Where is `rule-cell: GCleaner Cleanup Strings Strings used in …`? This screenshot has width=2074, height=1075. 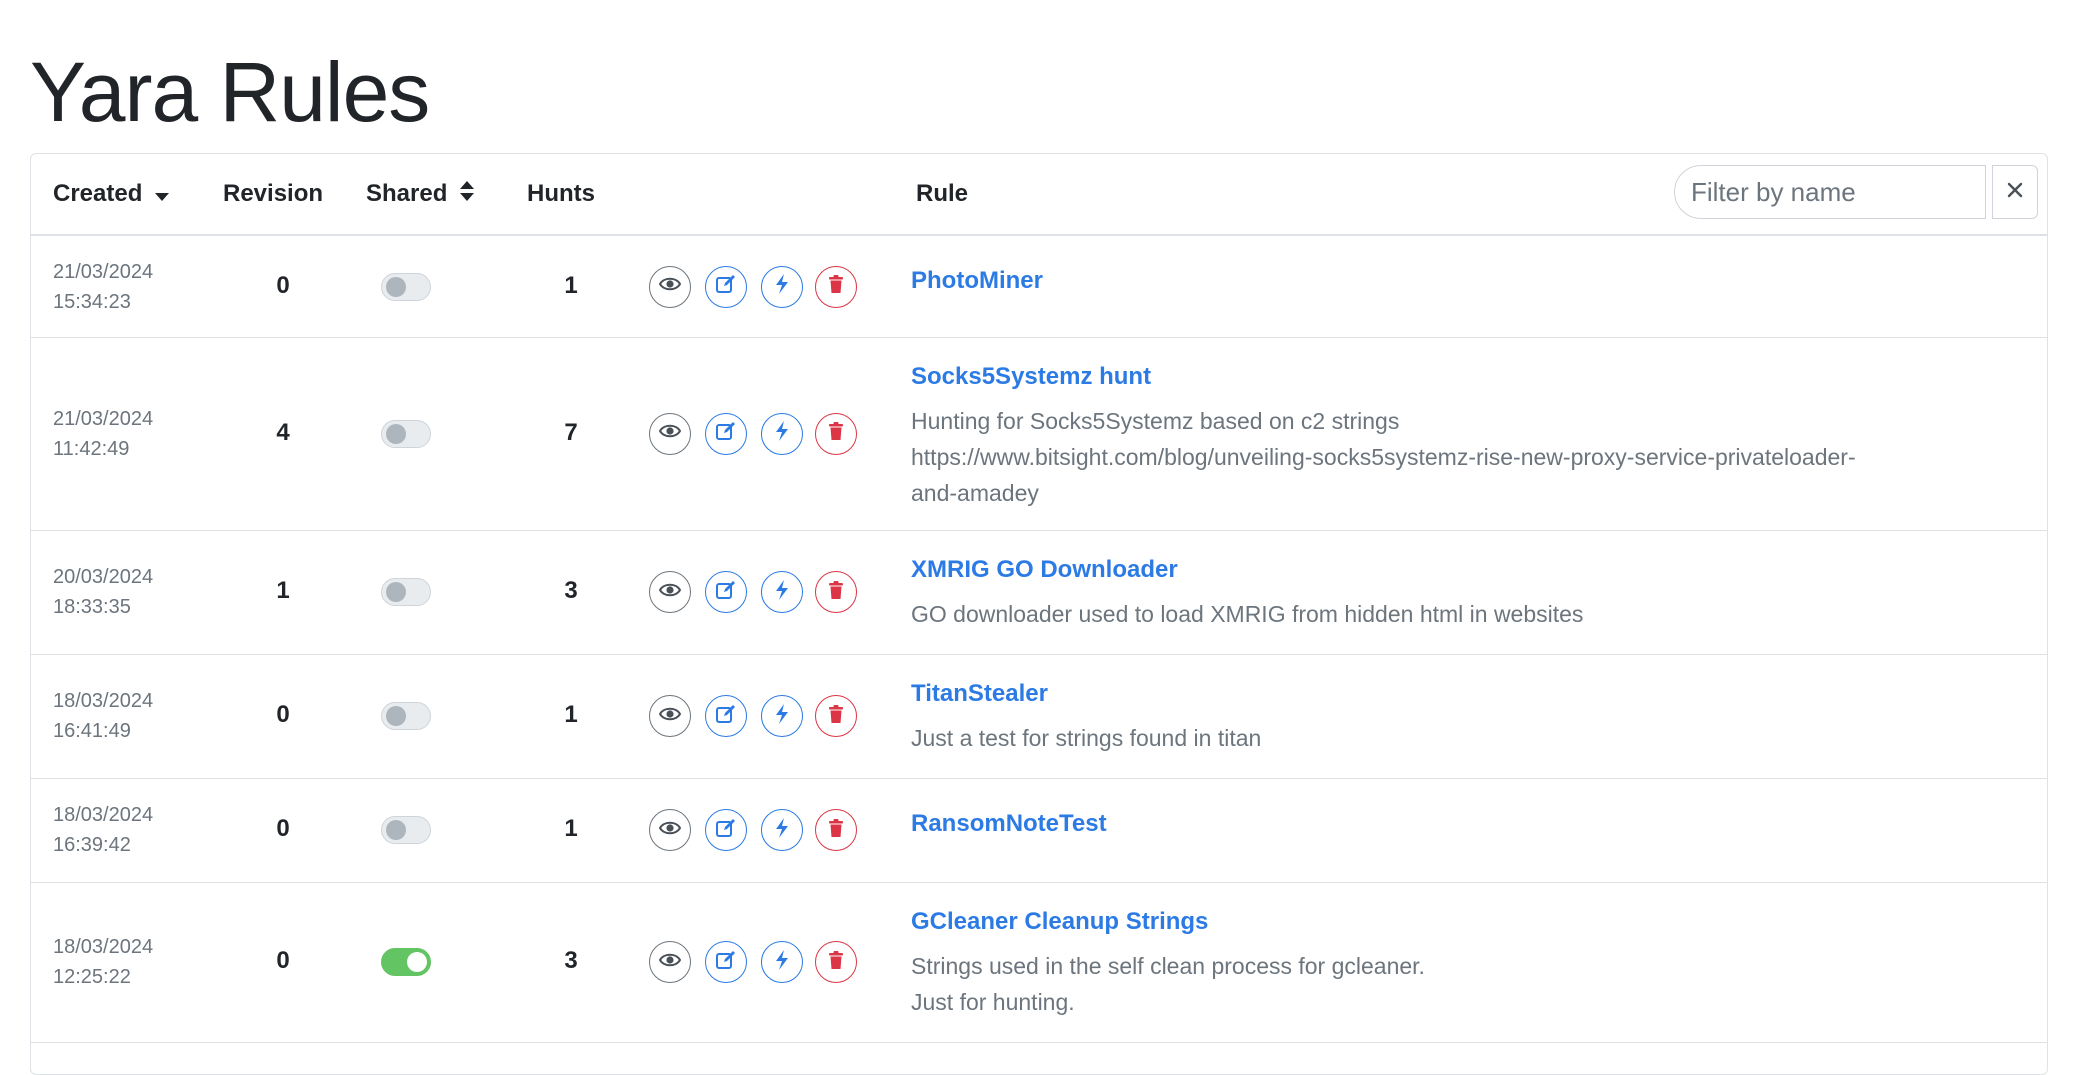 rule-cell: GCleaner Cleanup Strings Strings used in … is located at coordinates (1466, 962).